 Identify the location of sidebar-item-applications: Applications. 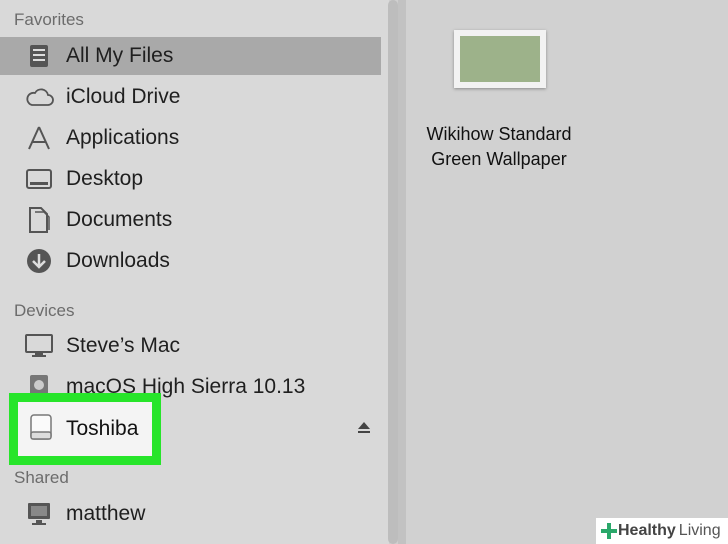
(201, 138).